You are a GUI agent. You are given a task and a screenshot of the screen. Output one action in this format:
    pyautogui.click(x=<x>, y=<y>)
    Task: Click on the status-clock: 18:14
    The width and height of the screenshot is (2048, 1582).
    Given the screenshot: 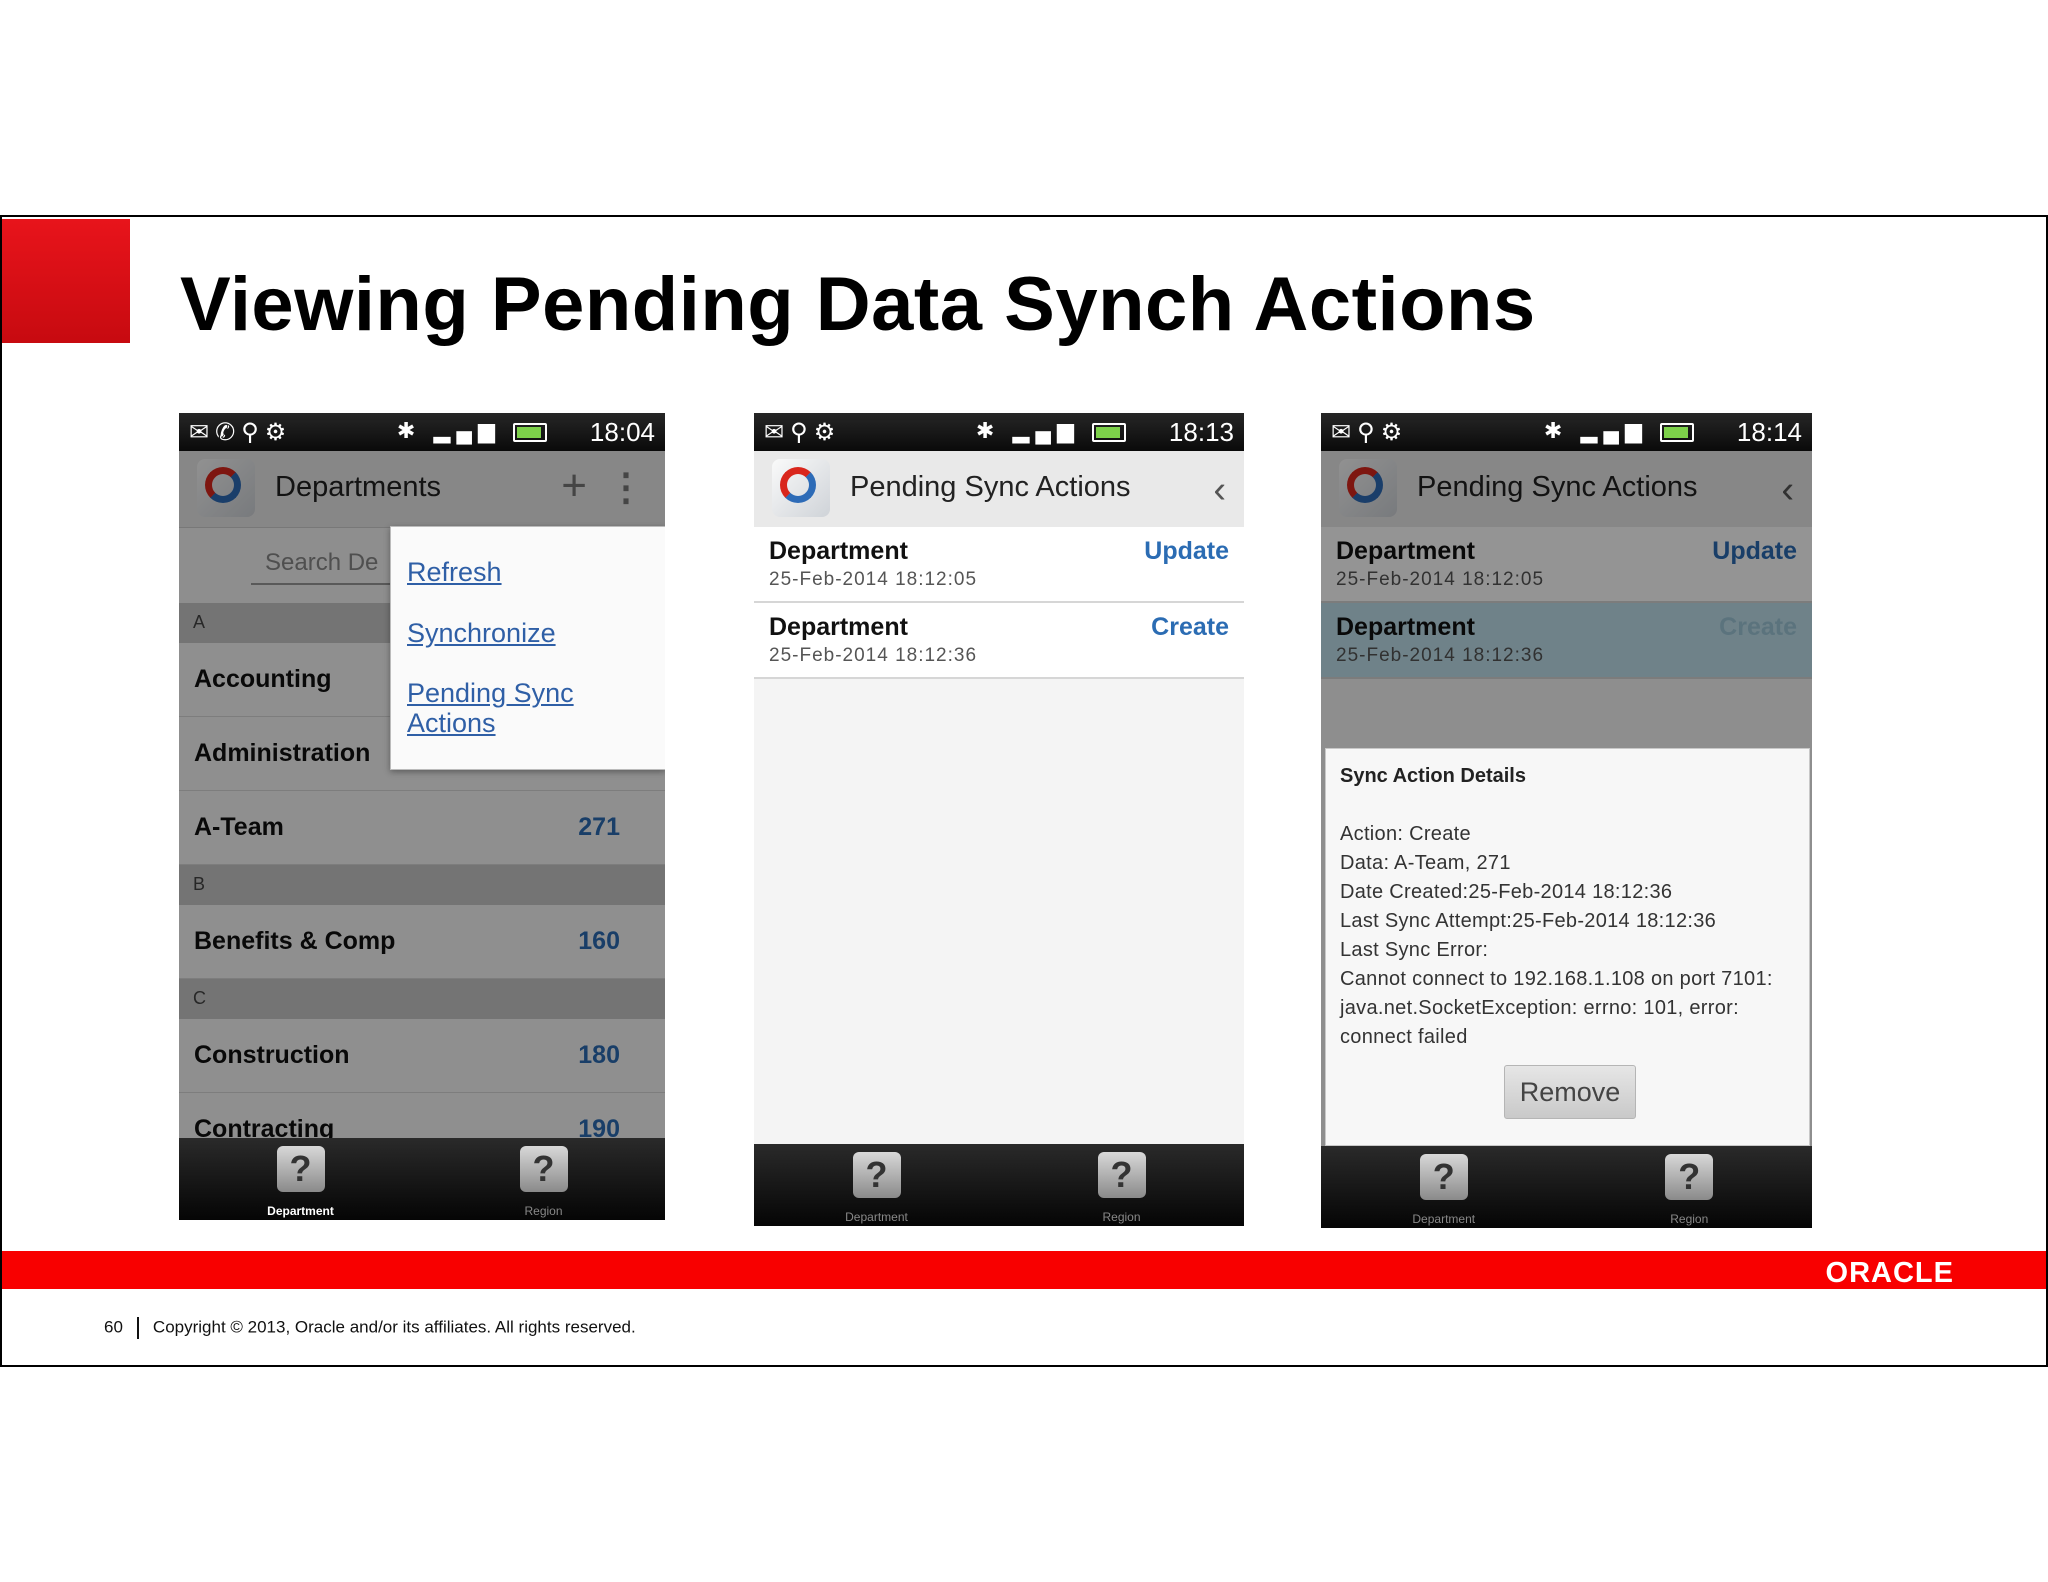 What is the action you would take?
    pyautogui.click(x=1769, y=432)
    